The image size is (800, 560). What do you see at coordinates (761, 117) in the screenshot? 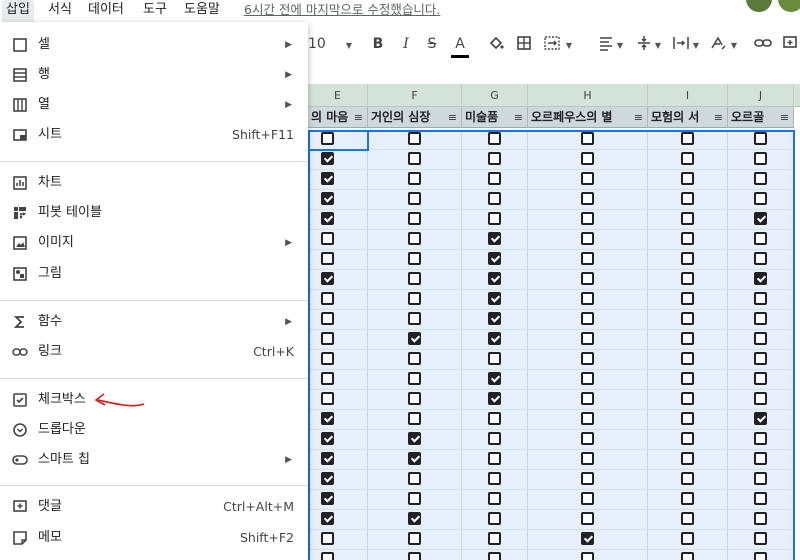
I see `header-cell: 오르골 ≡` at bounding box center [761, 117].